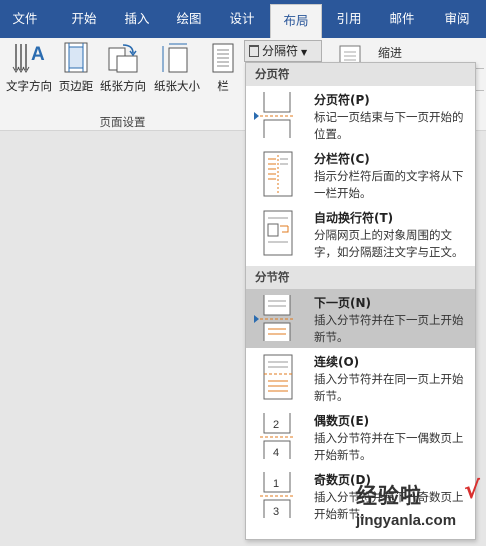 The height and width of the screenshot is (546, 486). What do you see at coordinates (342, 159) in the screenshot?
I see `menu-item-title: 分栏符(C)` at bounding box center [342, 159].